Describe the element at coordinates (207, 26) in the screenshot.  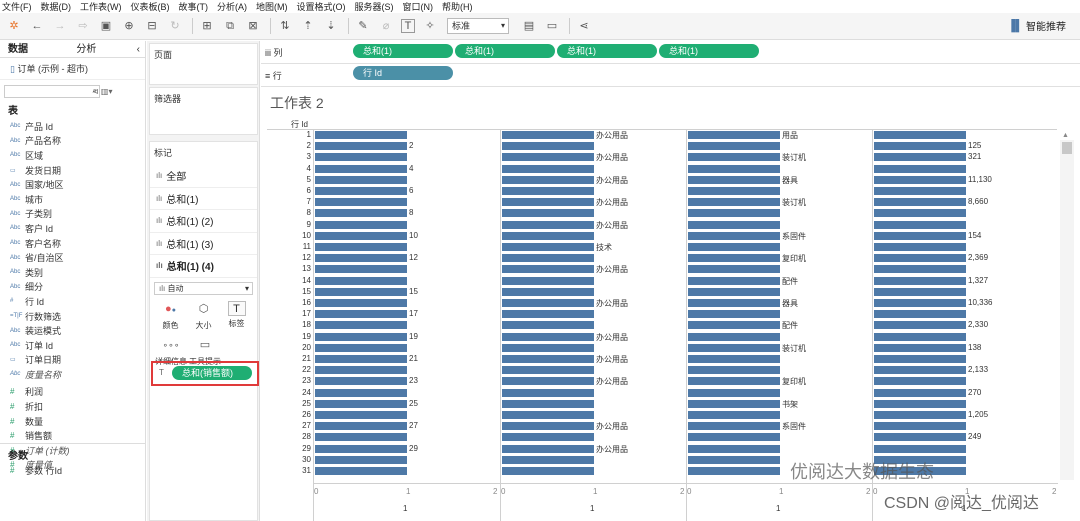
I see `new-sheet-icon: ⊞` at that location.